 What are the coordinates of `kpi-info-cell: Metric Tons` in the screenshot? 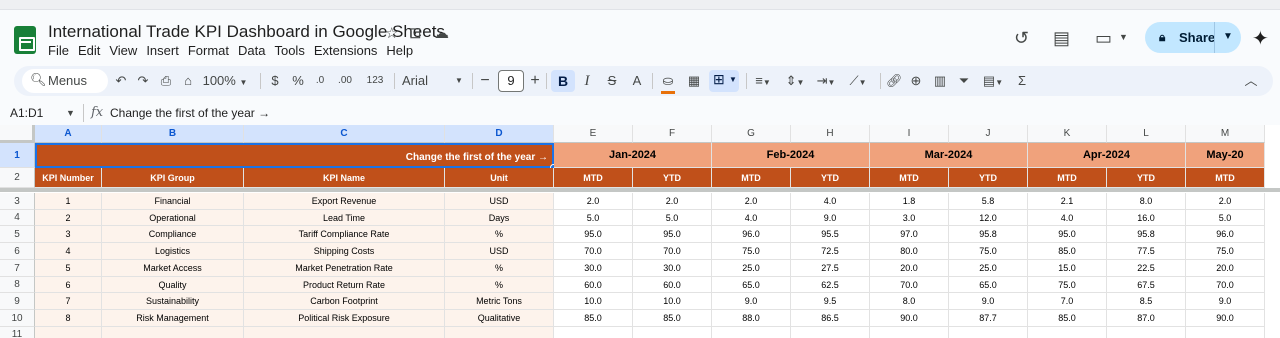 It's located at (499, 301).